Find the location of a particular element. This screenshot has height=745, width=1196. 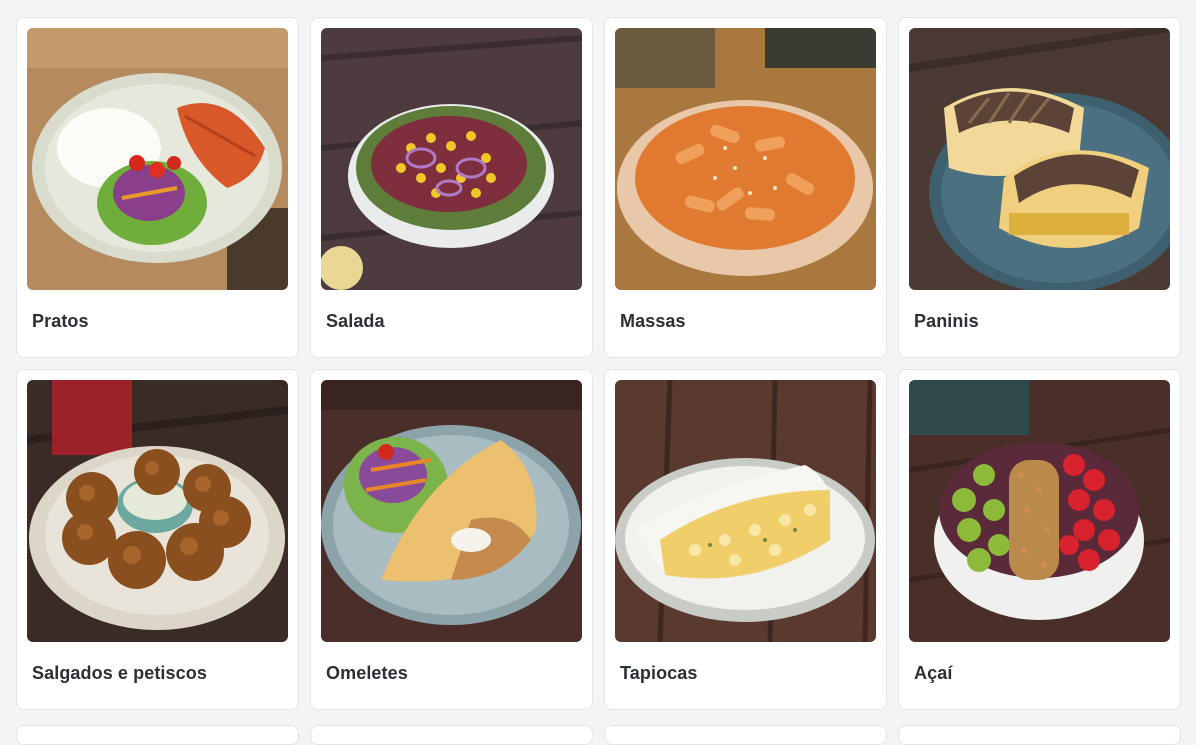

salad-image is located at coordinates (451, 159).